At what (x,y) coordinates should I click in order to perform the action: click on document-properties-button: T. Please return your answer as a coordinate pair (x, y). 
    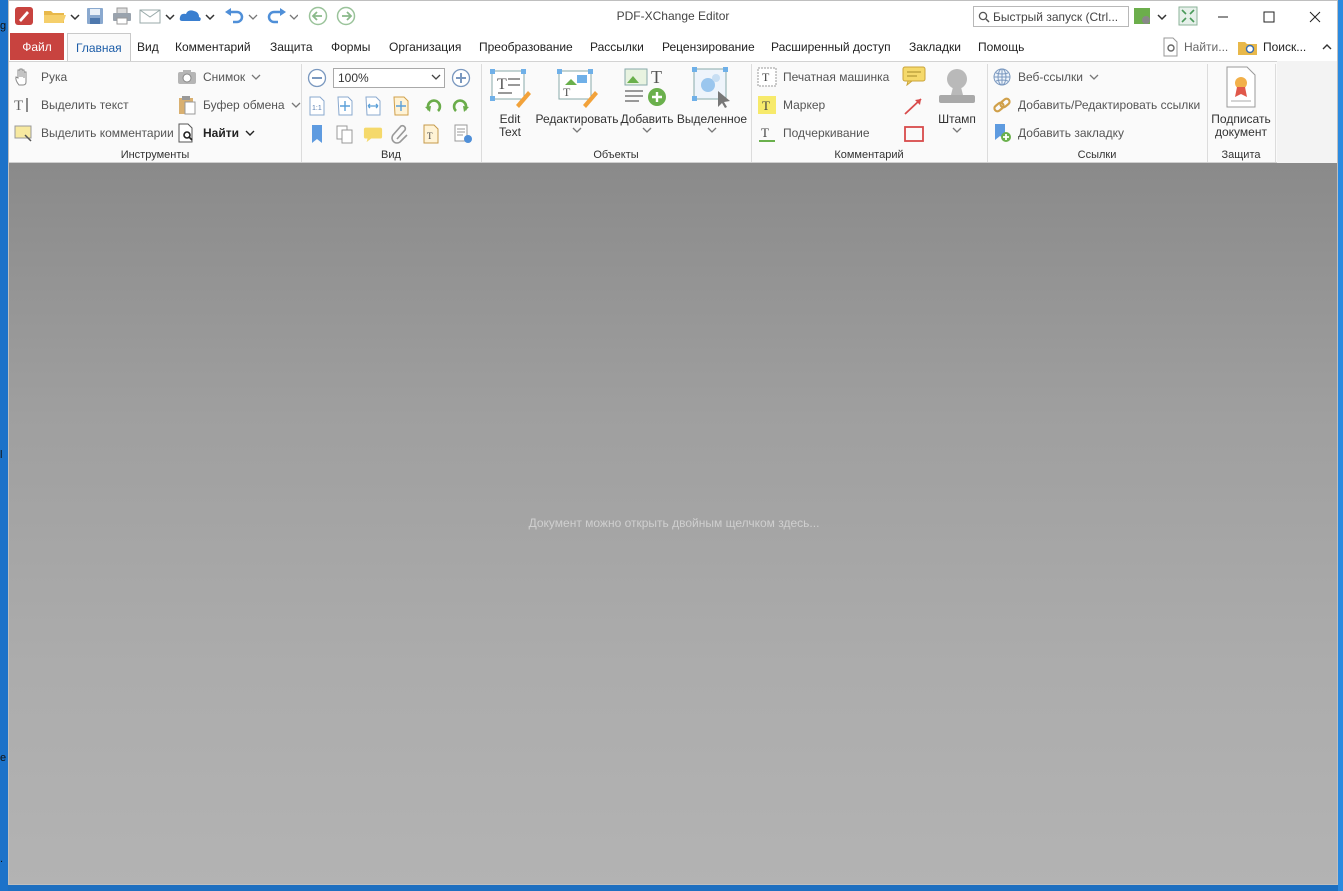
    Looking at the image, I should click on (431, 134).